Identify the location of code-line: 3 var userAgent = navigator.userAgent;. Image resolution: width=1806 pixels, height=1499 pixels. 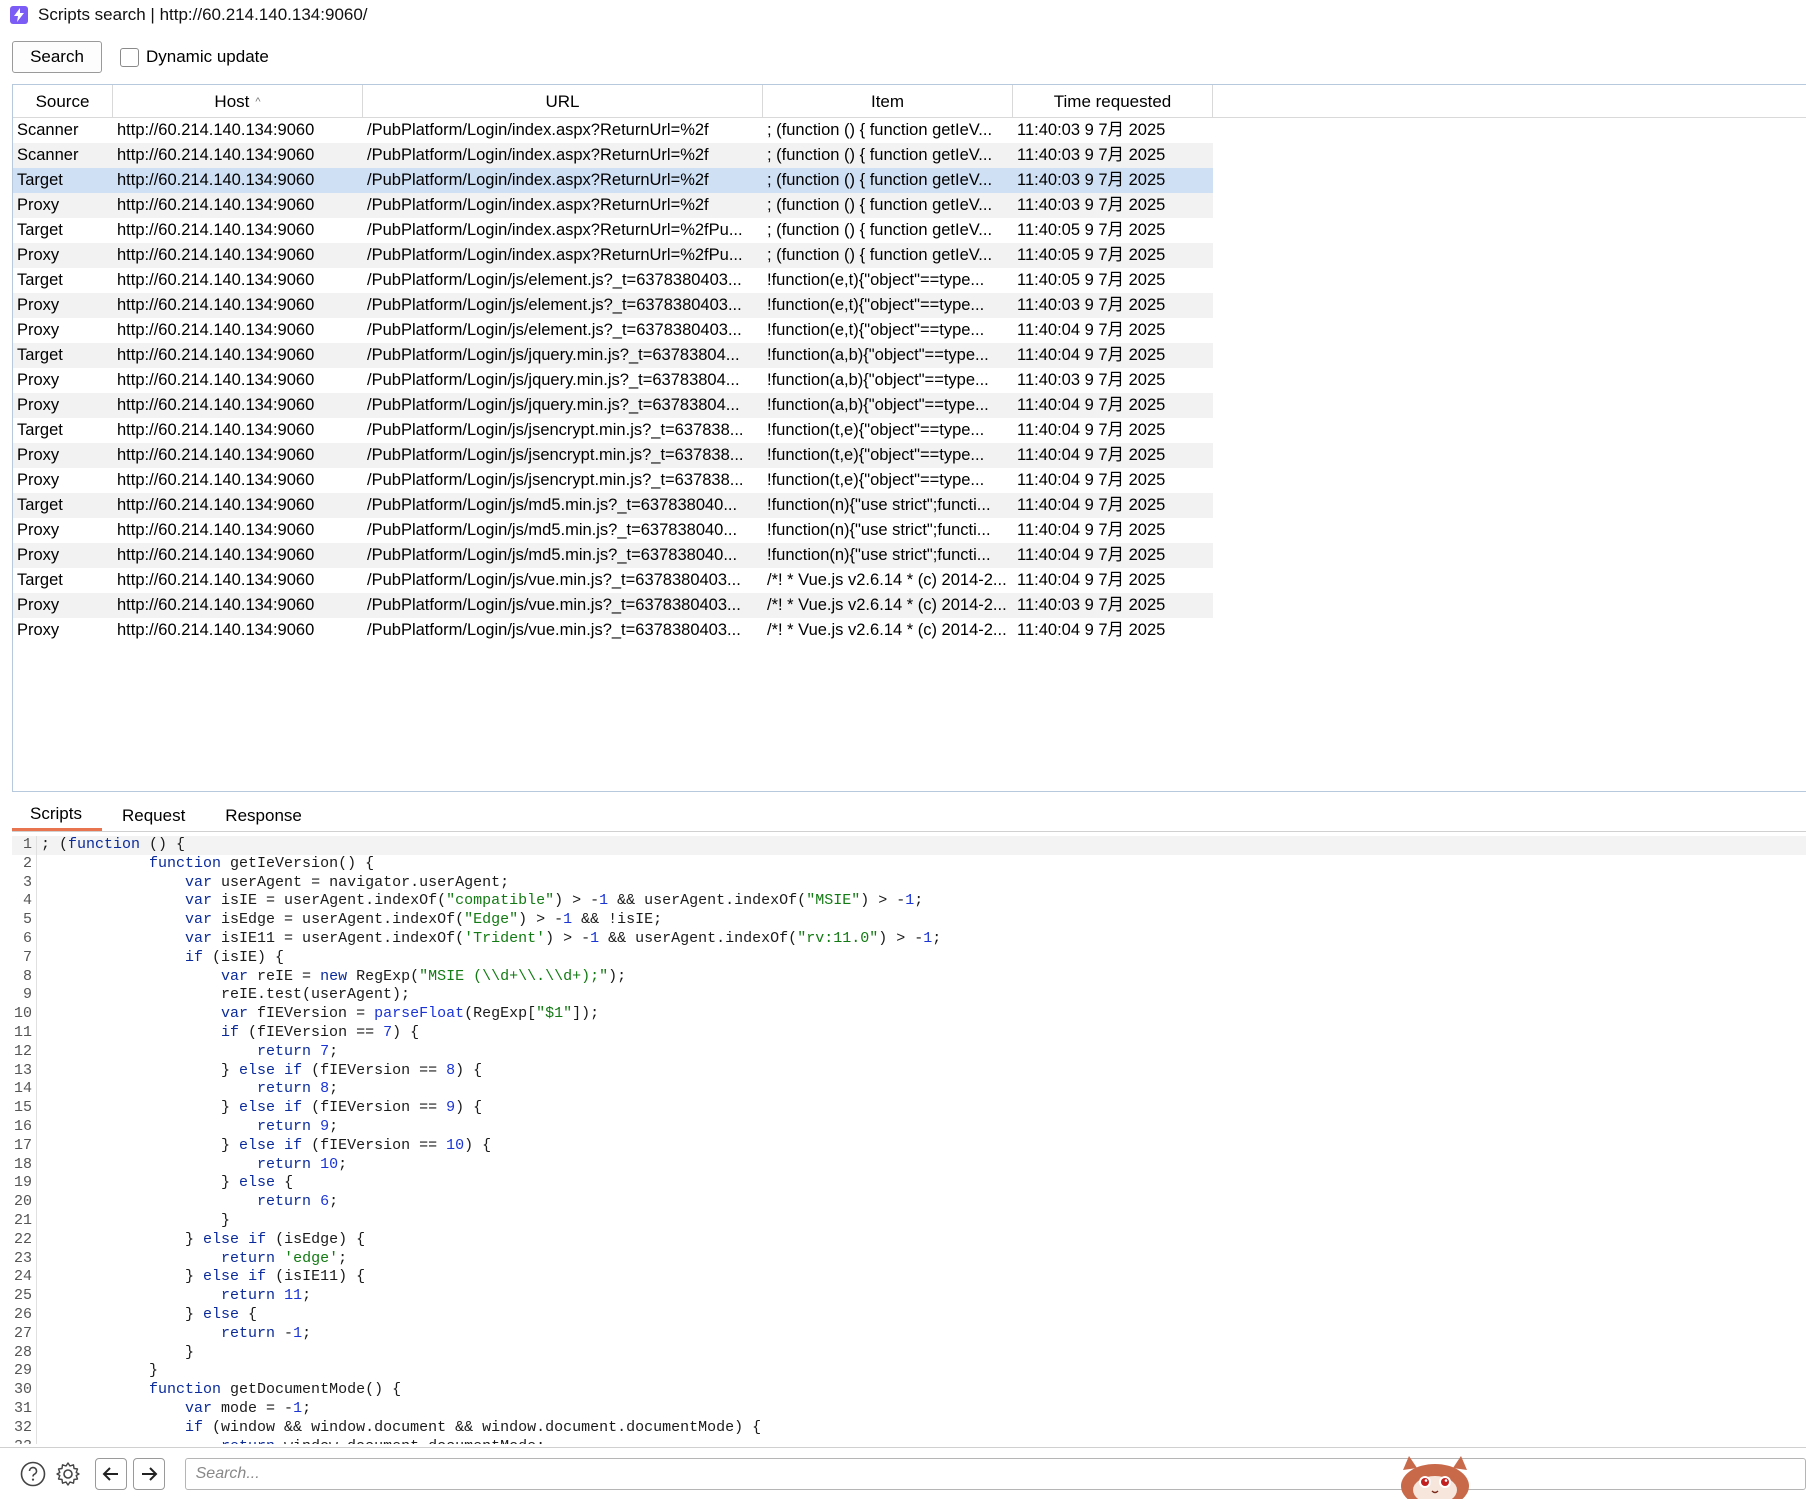
(909, 883).